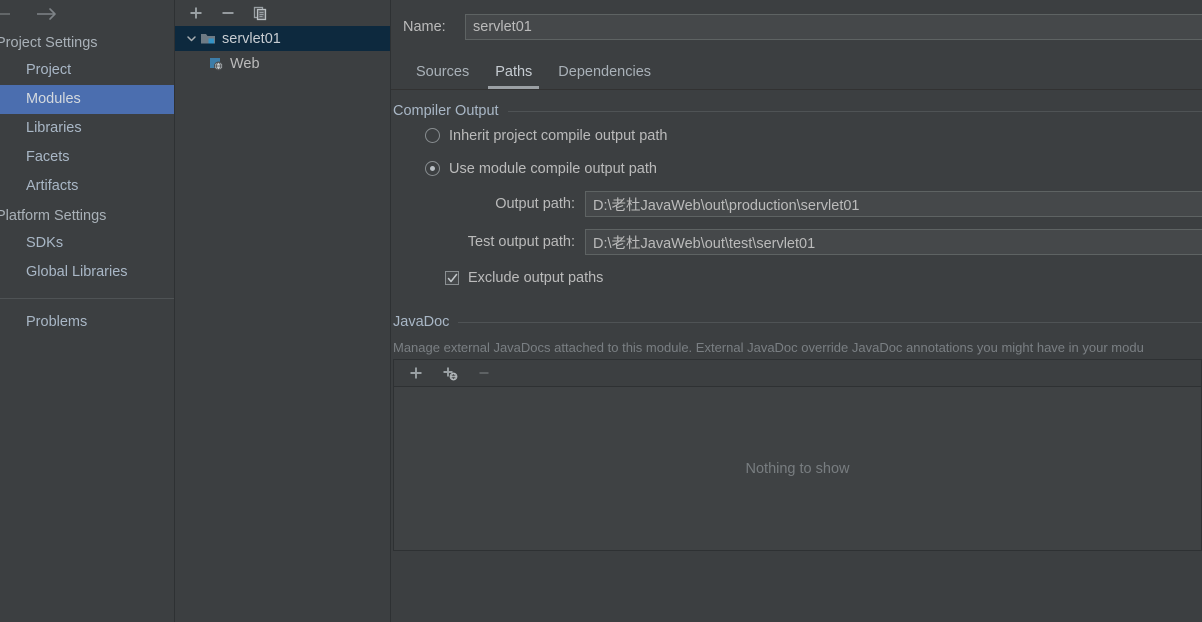  What do you see at coordinates (424, 27) in the screenshot?
I see `module-name-label: Name:` at bounding box center [424, 27].